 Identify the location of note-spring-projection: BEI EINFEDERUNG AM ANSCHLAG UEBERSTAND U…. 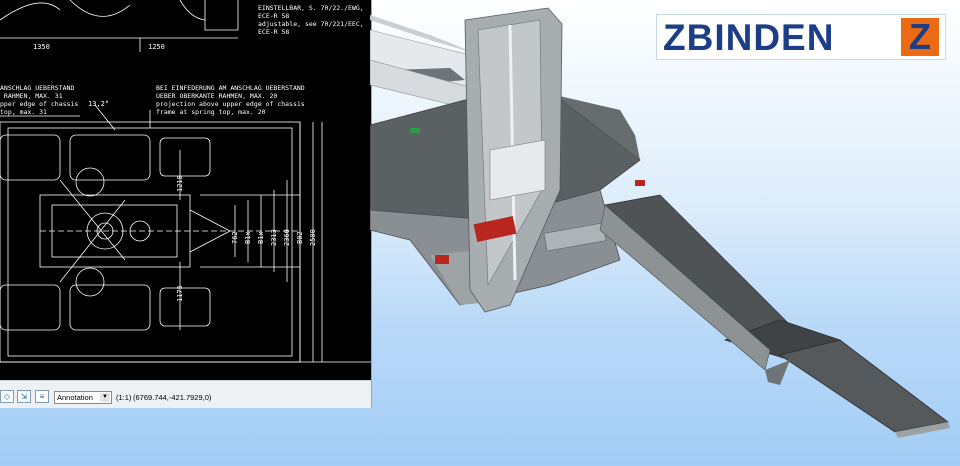
(230, 100).